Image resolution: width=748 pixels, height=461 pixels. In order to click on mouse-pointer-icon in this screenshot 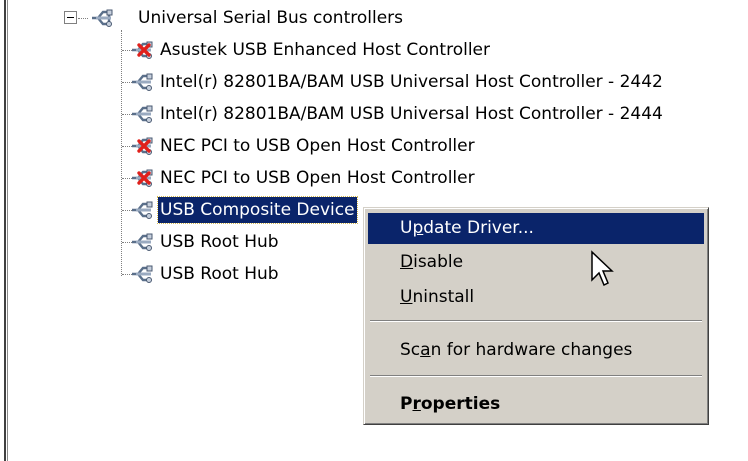, I will do `click(602, 268)`.